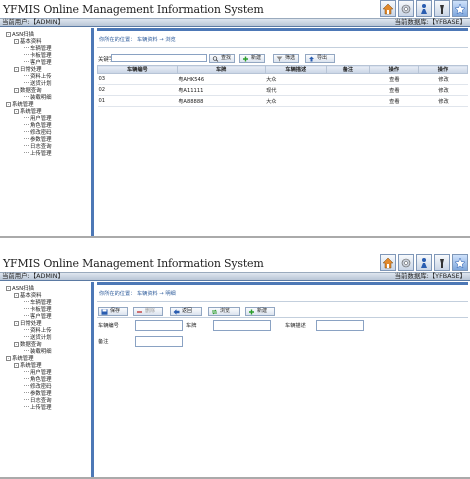 The height and width of the screenshot is (479, 470). I want to click on detail-toolbar: 保存 删除 返回 浏览 新建, so click(282, 312).